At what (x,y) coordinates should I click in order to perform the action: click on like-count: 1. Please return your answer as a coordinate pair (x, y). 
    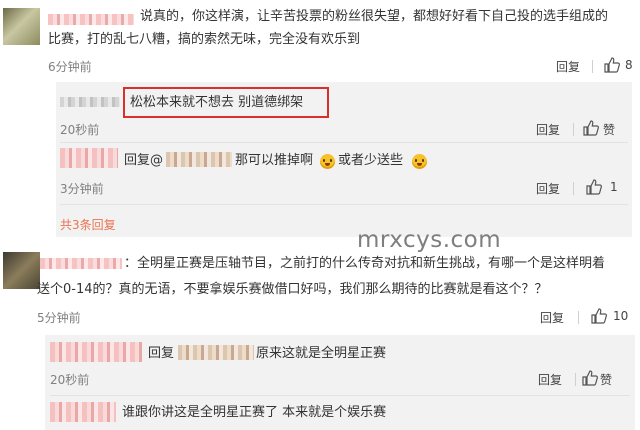
    Looking at the image, I should click on (614, 187).